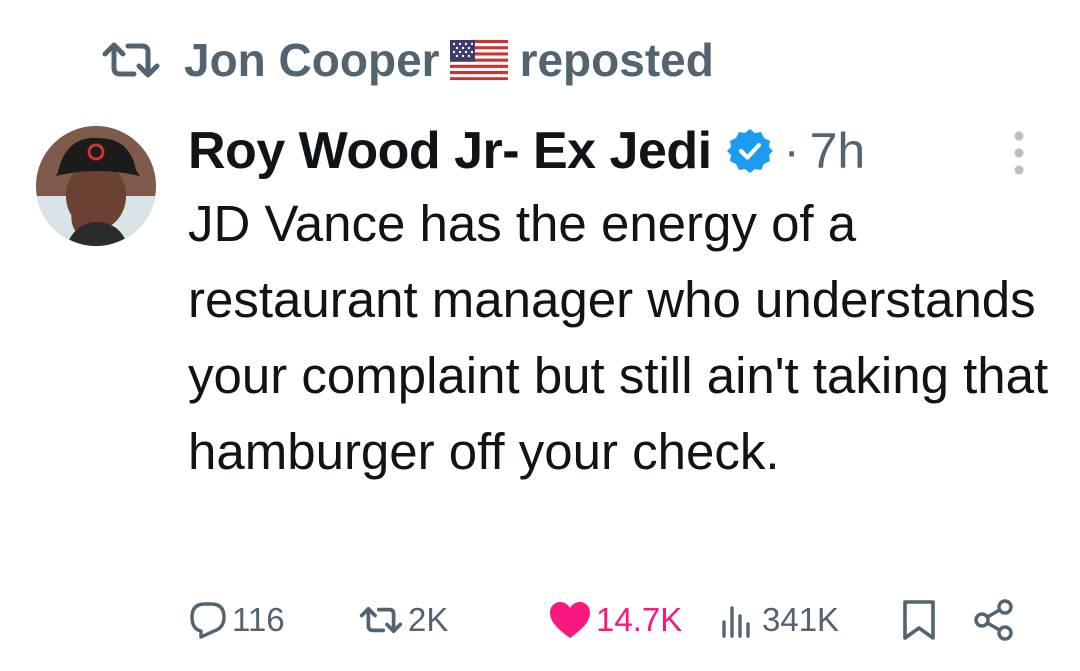 The image size is (1080, 671). What do you see at coordinates (750, 151) in the screenshot?
I see `verified-badge-icon` at bounding box center [750, 151].